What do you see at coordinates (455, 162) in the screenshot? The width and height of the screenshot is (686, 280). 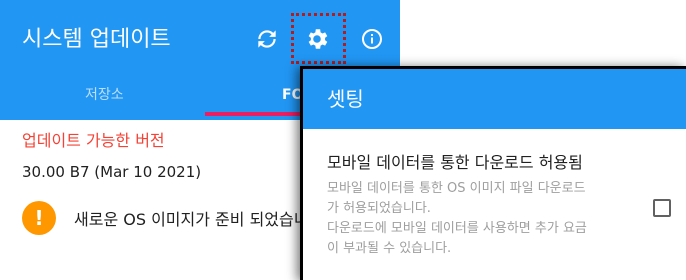 I see `preference-title: 모바일 데이터를 통한 다운로드 허용됨` at bounding box center [455, 162].